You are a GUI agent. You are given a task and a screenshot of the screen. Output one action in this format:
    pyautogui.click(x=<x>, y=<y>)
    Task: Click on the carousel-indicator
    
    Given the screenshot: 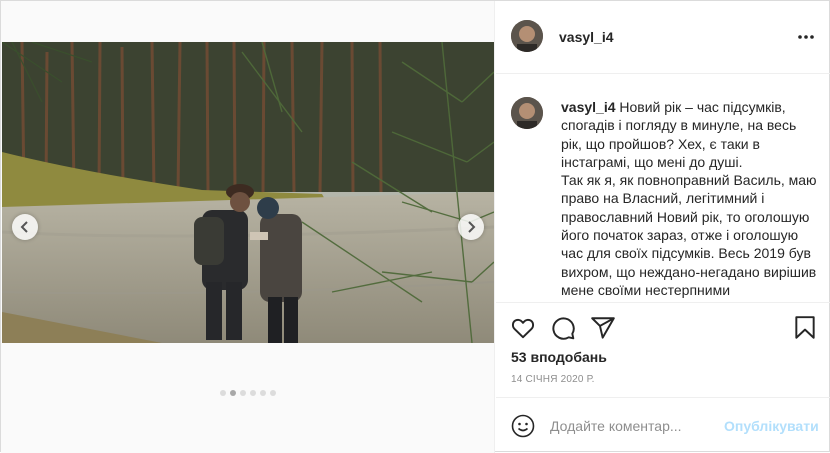 What is the action you would take?
    pyautogui.click(x=248, y=393)
    